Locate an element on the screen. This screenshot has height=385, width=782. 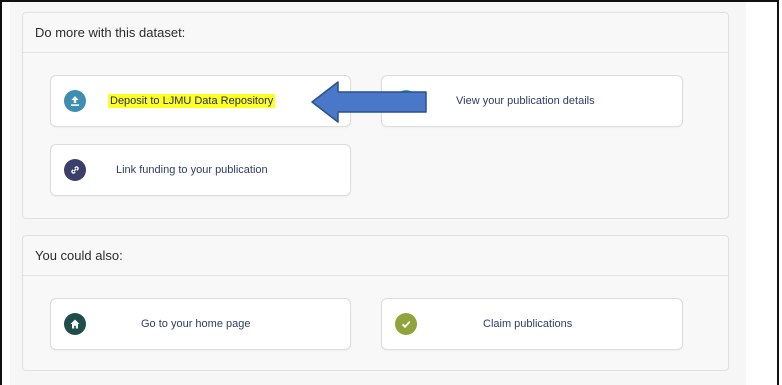
upload-icon is located at coordinates (75, 101).